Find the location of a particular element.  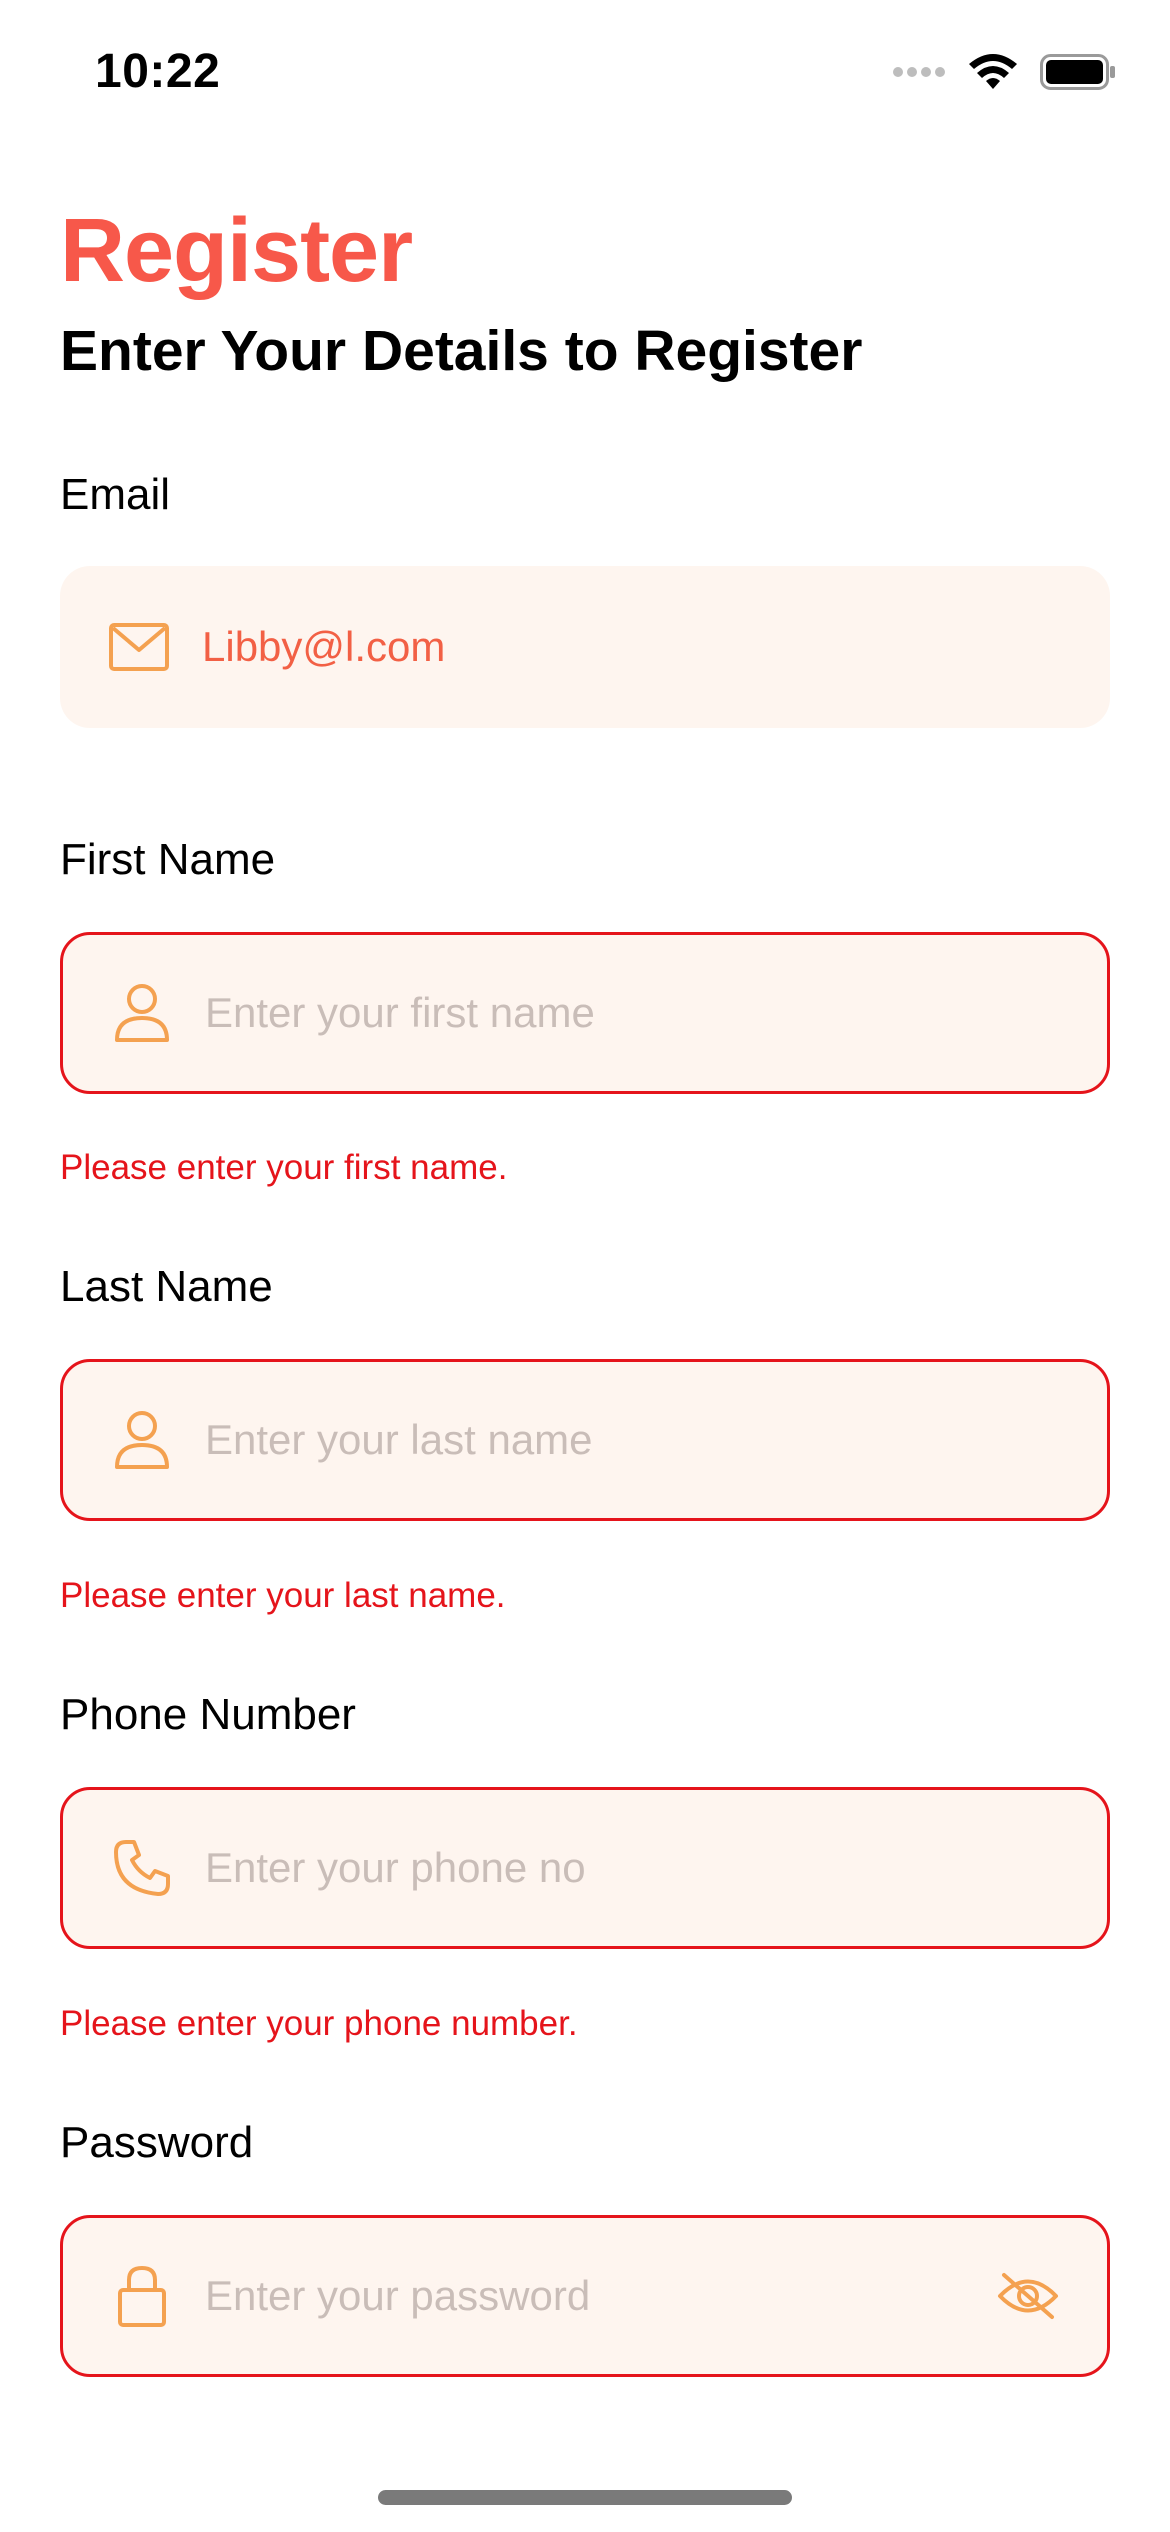

phone-field: Enter your phone no is located at coordinates (585, 1868).